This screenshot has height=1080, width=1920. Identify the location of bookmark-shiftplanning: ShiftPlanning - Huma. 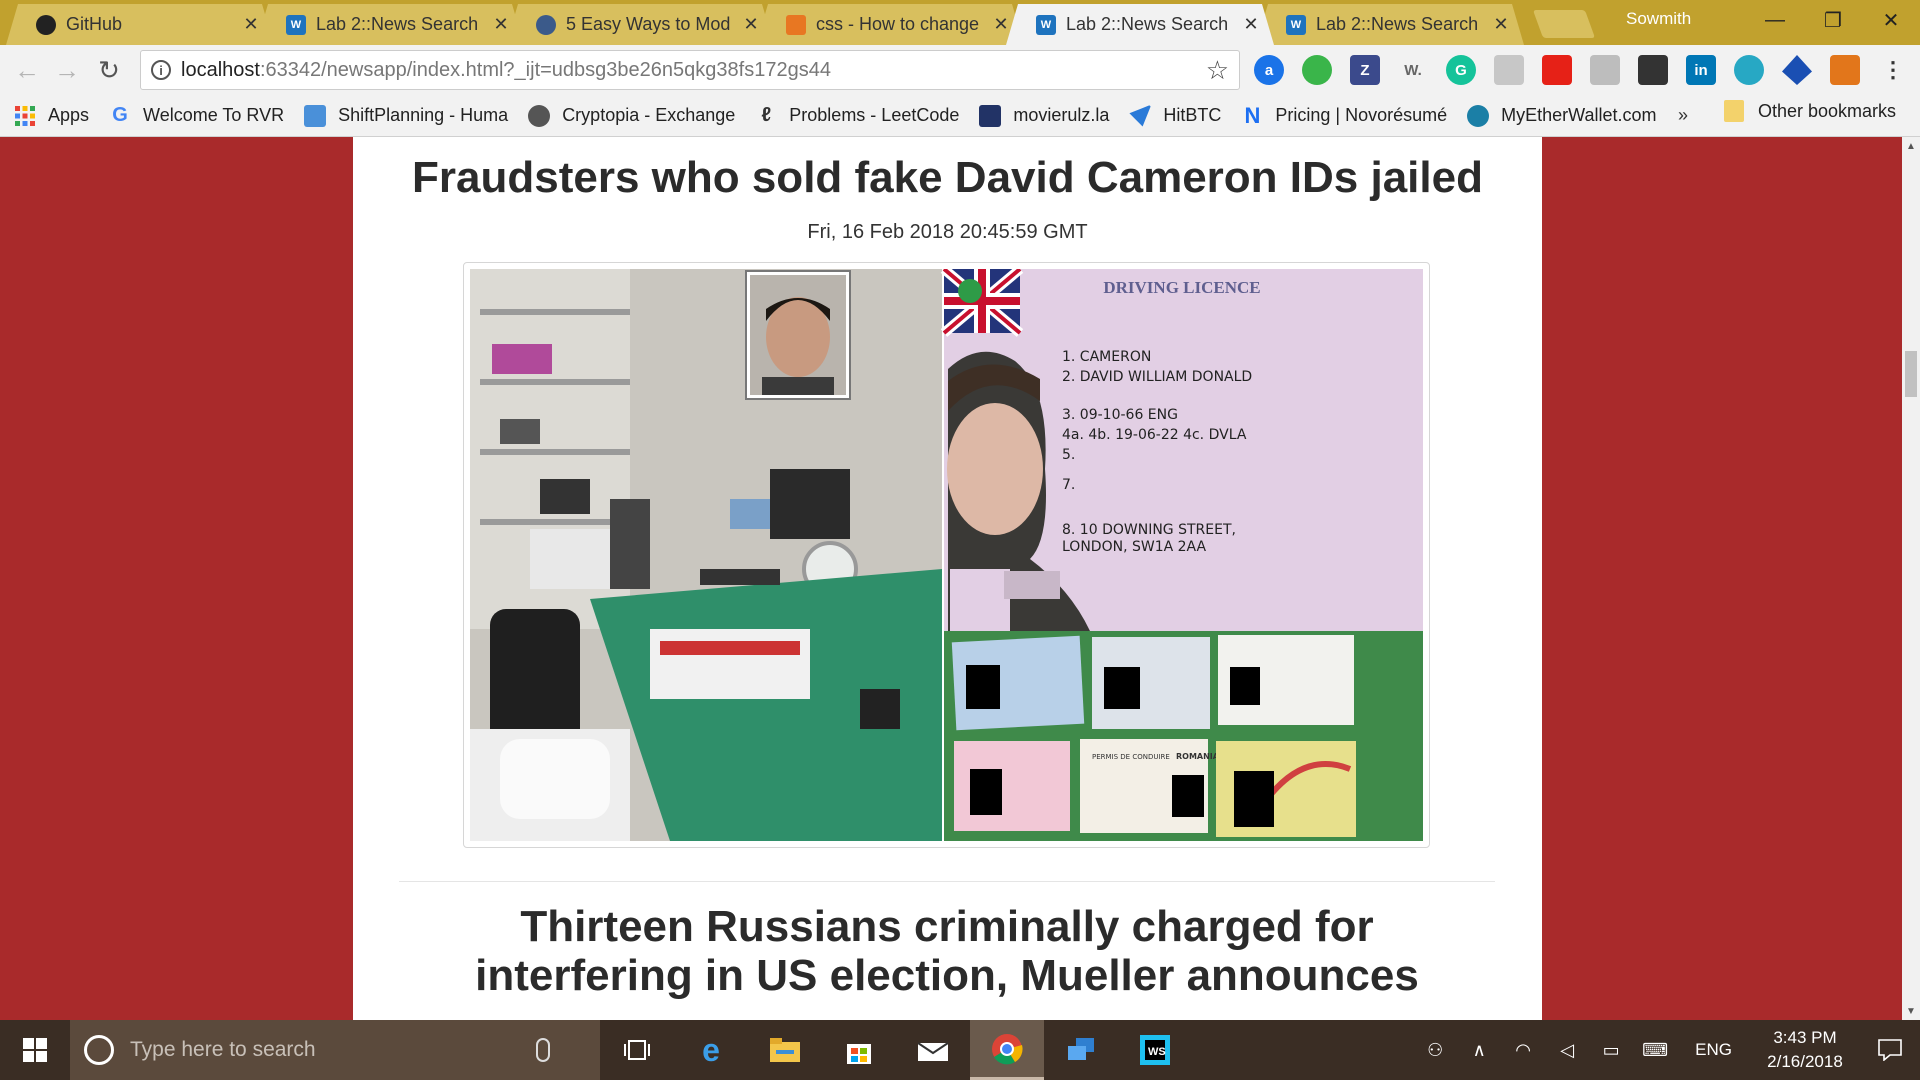
(406, 115).